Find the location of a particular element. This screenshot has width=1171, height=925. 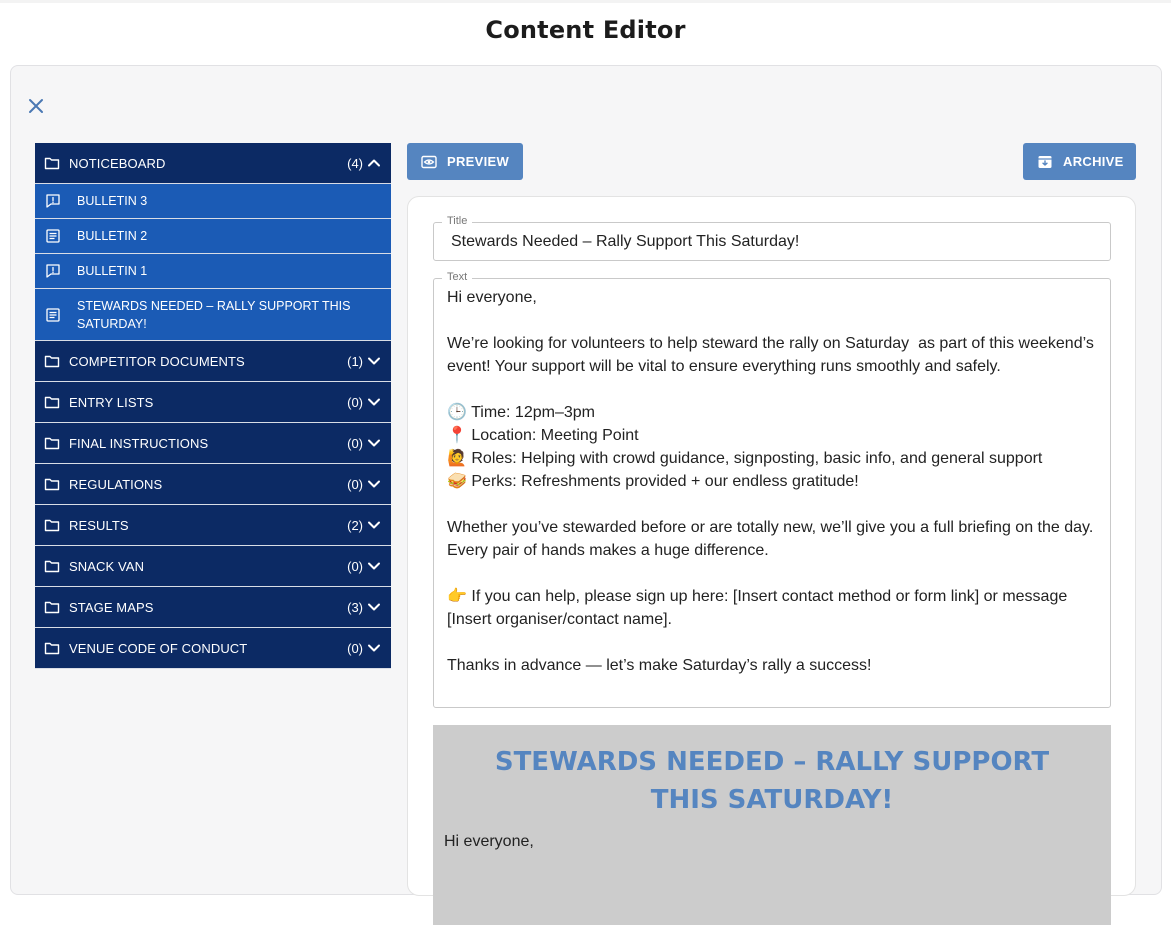

folder-noticeboard: NOTICEBOARD (4) is located at coordinates (213, 163).